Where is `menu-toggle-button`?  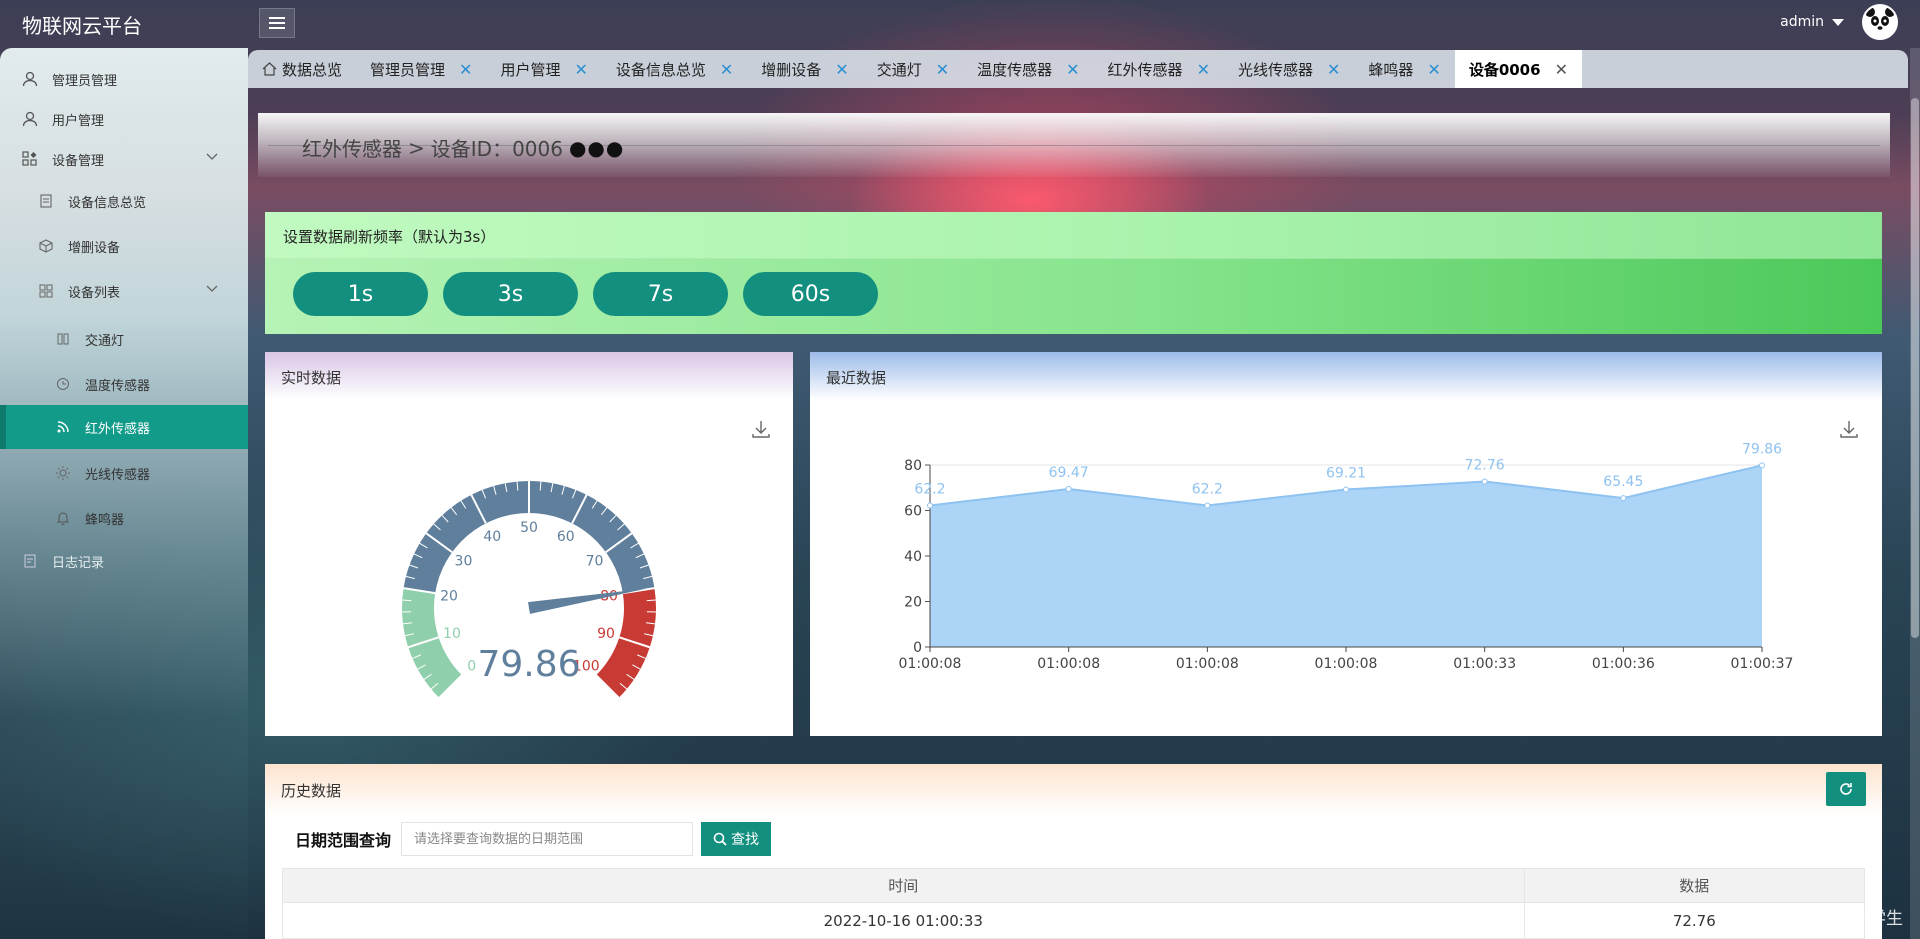
menu-toggle-button is located at coordinates (277, 23).